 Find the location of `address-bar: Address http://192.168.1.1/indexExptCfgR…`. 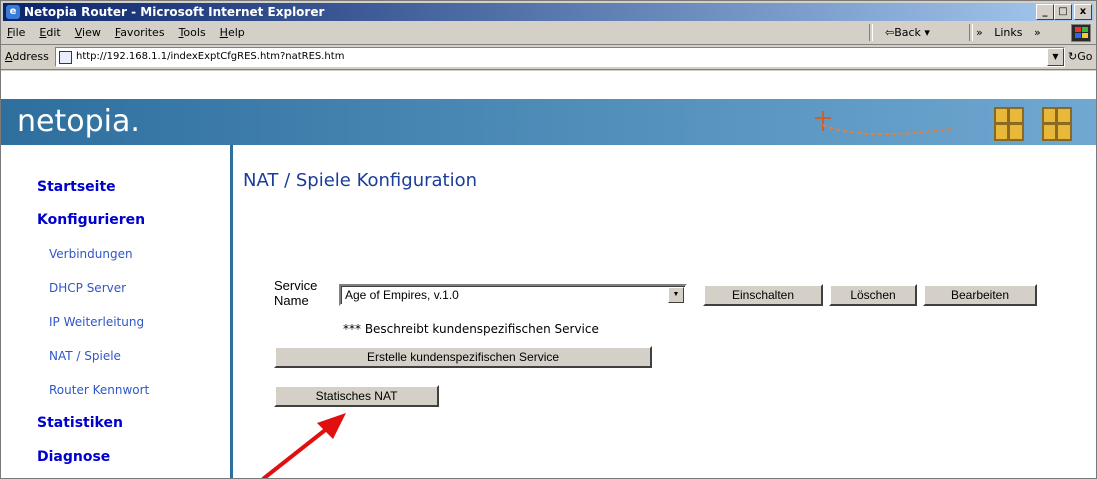

address-bar: Address http://192.168.1.1/indexExptCfgR… is located at coordinates (548, 57).